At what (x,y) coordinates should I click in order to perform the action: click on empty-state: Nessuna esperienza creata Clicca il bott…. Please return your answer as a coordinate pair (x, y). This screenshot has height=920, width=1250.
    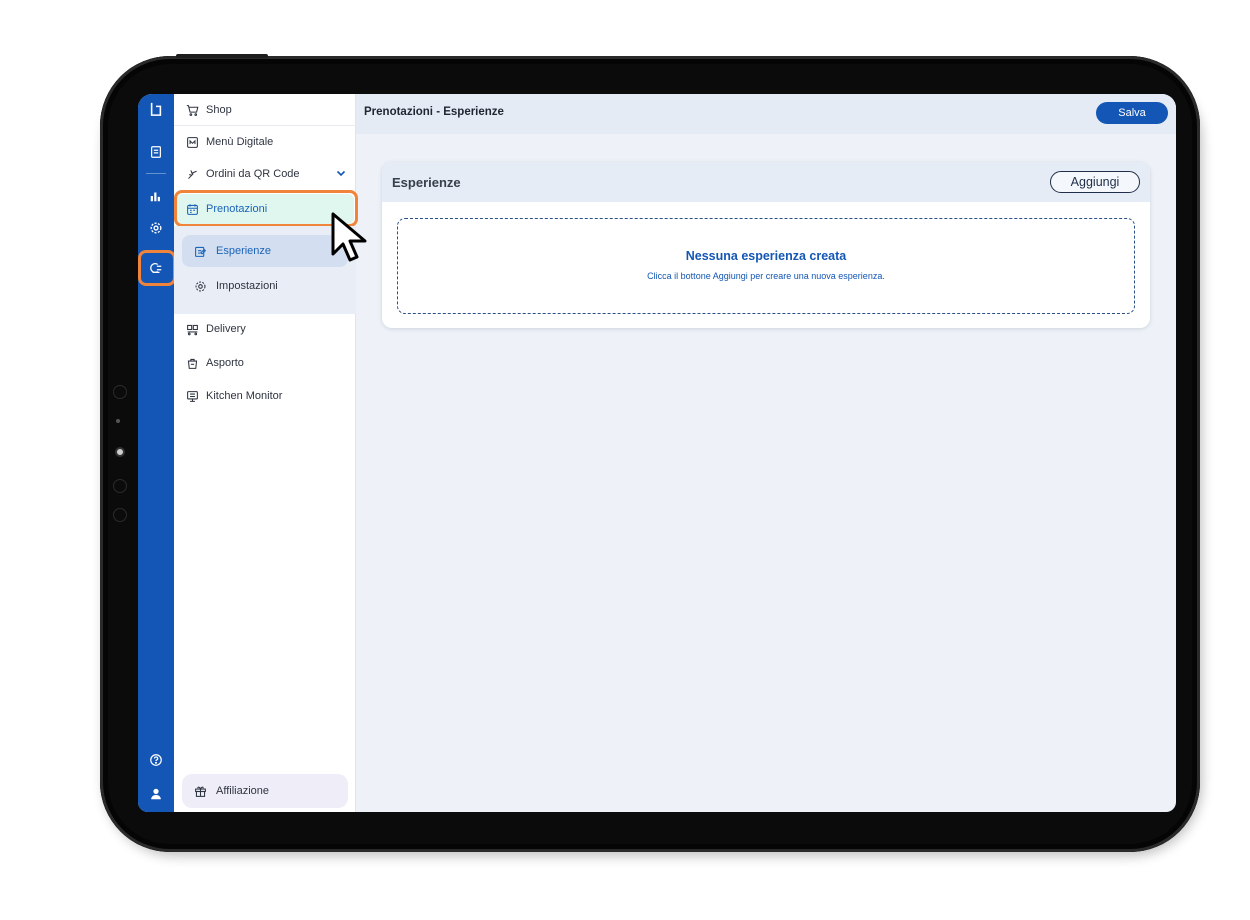
    Looking at the image, I should click on (766, 266).